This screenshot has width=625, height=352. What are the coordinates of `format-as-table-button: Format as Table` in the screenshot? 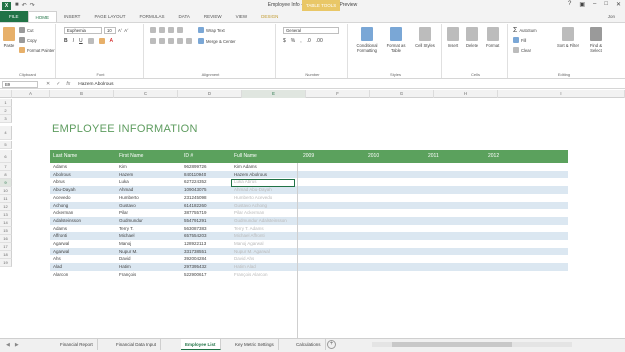 It's located at (396, 40).